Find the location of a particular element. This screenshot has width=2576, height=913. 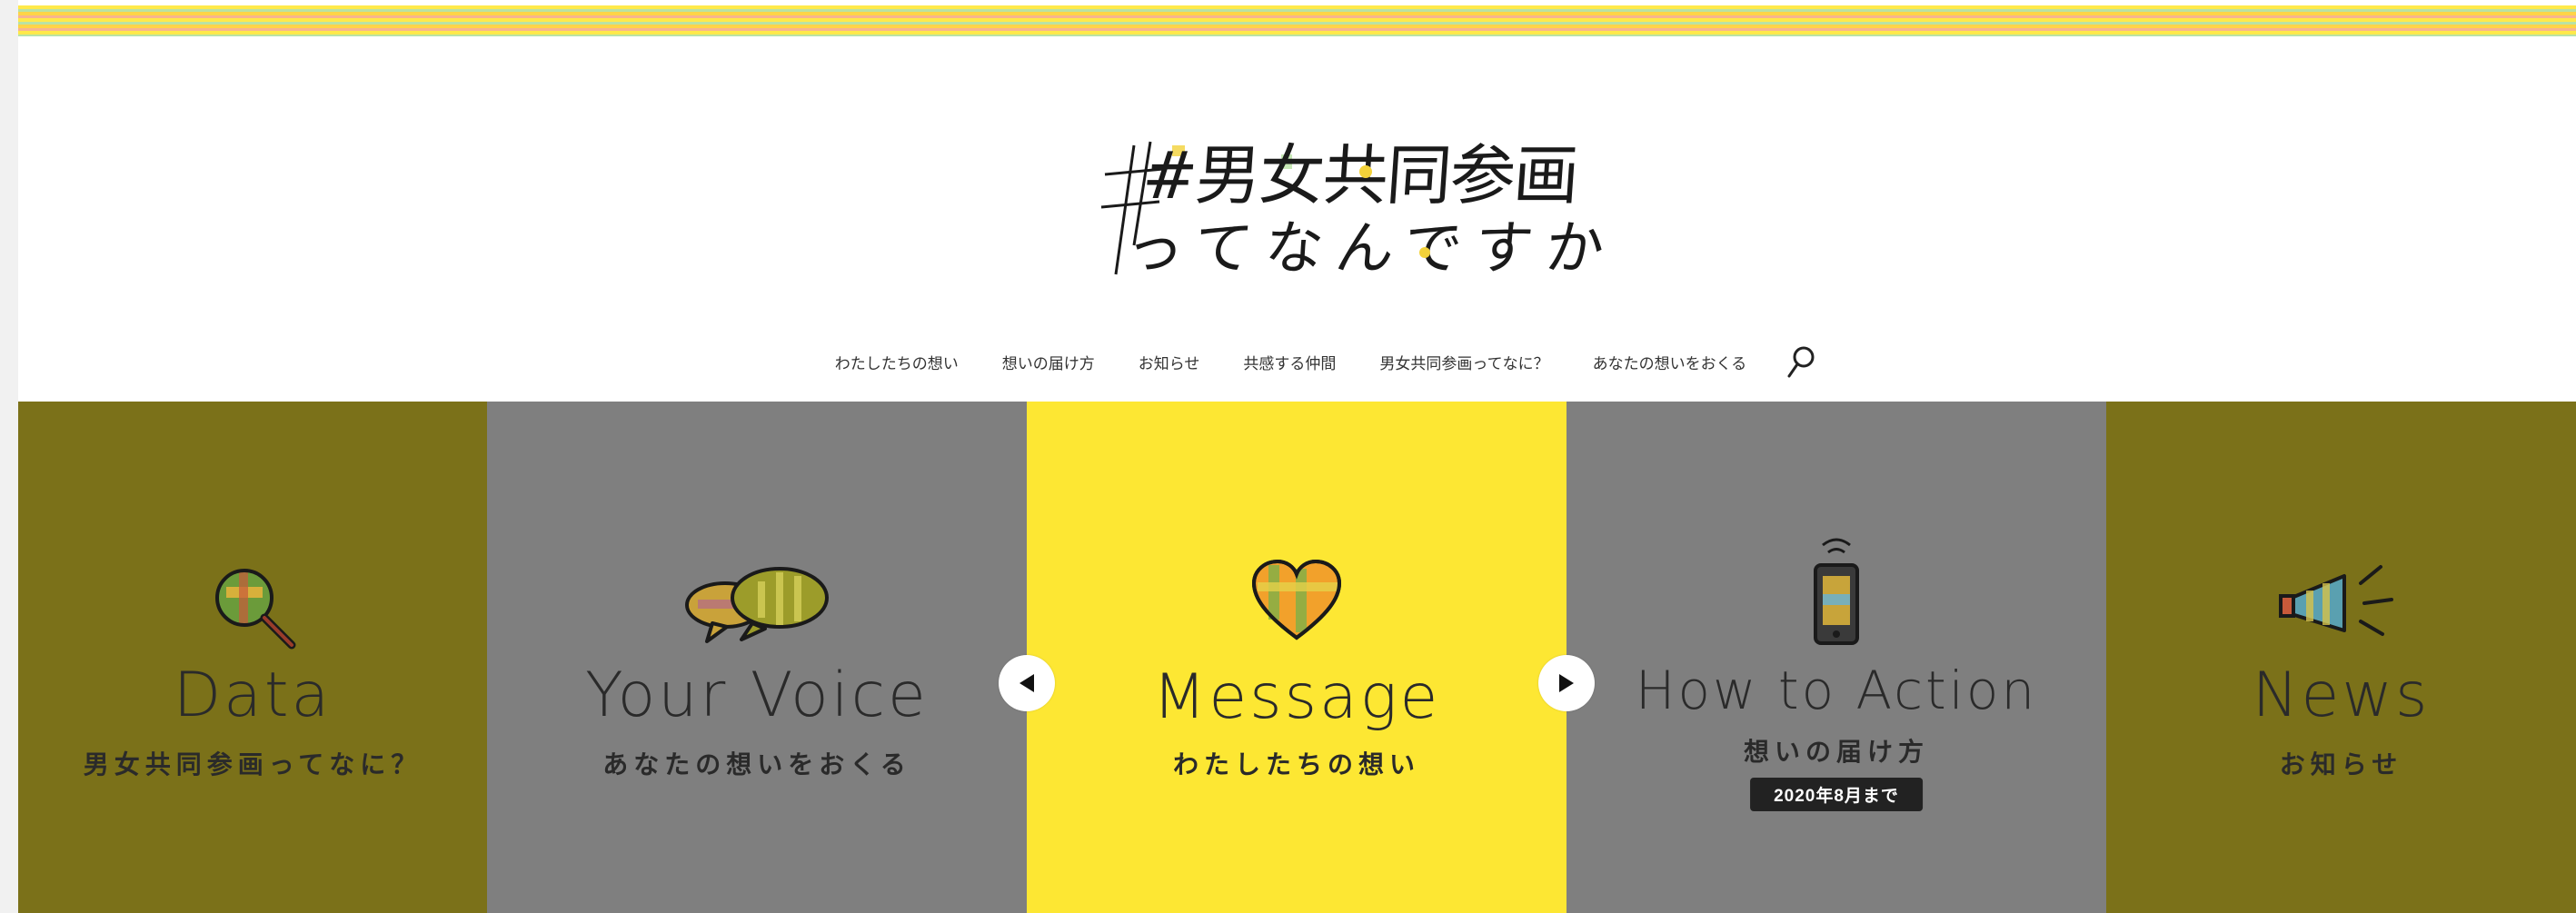

search-button is located at coordinates (1801, 361).